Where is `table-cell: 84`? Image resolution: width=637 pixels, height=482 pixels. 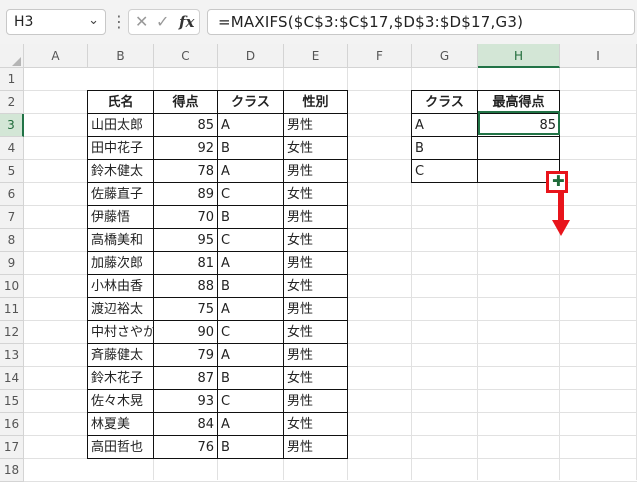
table-cell: 84 is located at coordinates (185, 424).